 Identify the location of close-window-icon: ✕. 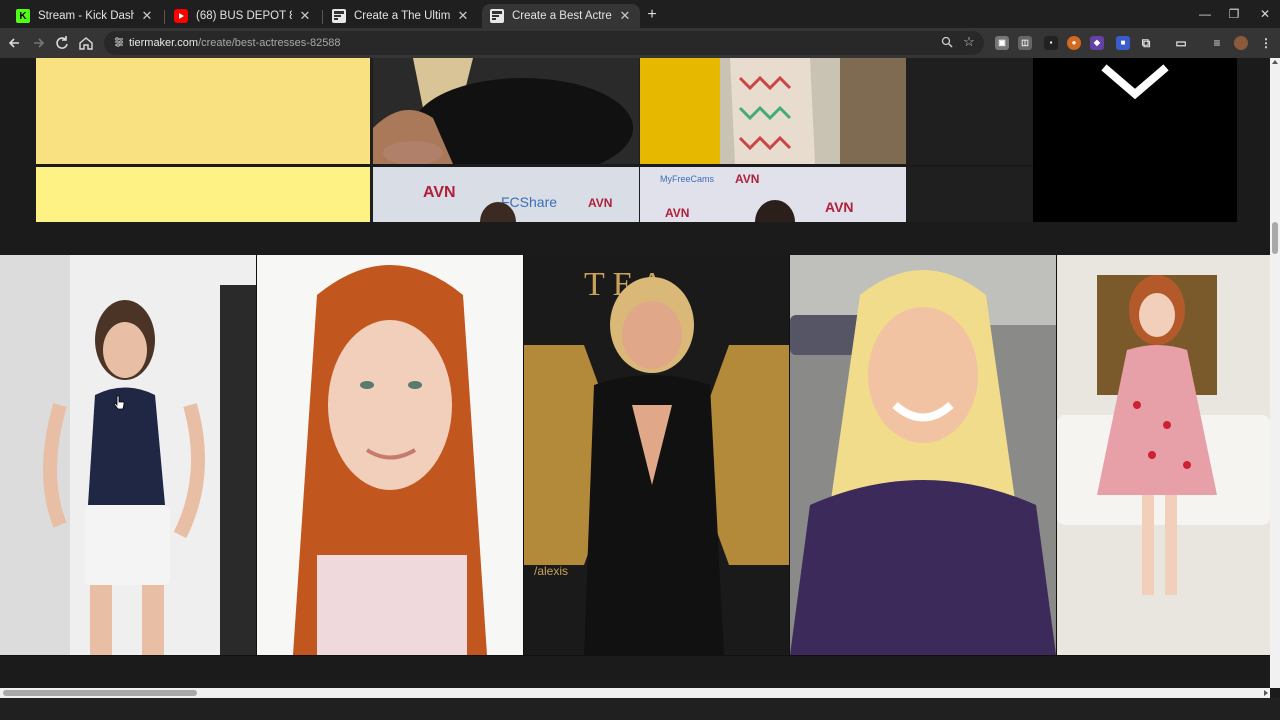
(1265, 14).